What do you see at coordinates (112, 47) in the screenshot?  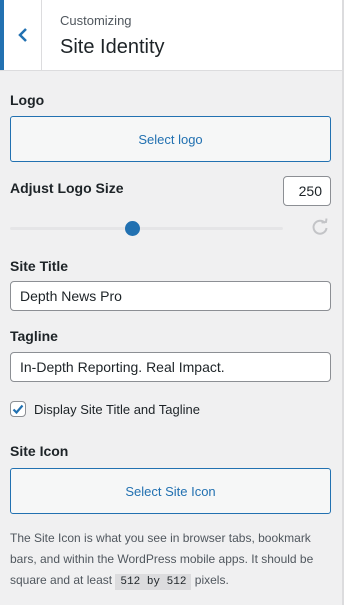 I see `section-title: Site Identity` at bounding box center [112, 47].